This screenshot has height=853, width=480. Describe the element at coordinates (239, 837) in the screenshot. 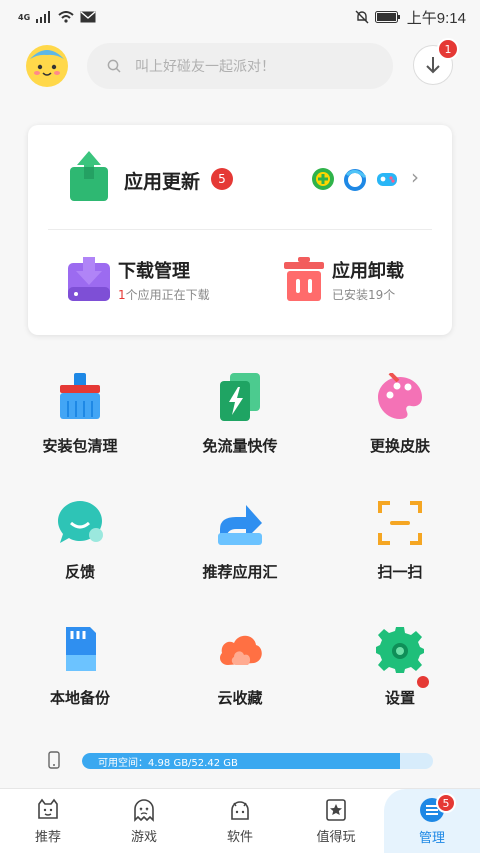

I see `nav-label: 软件` at that location.